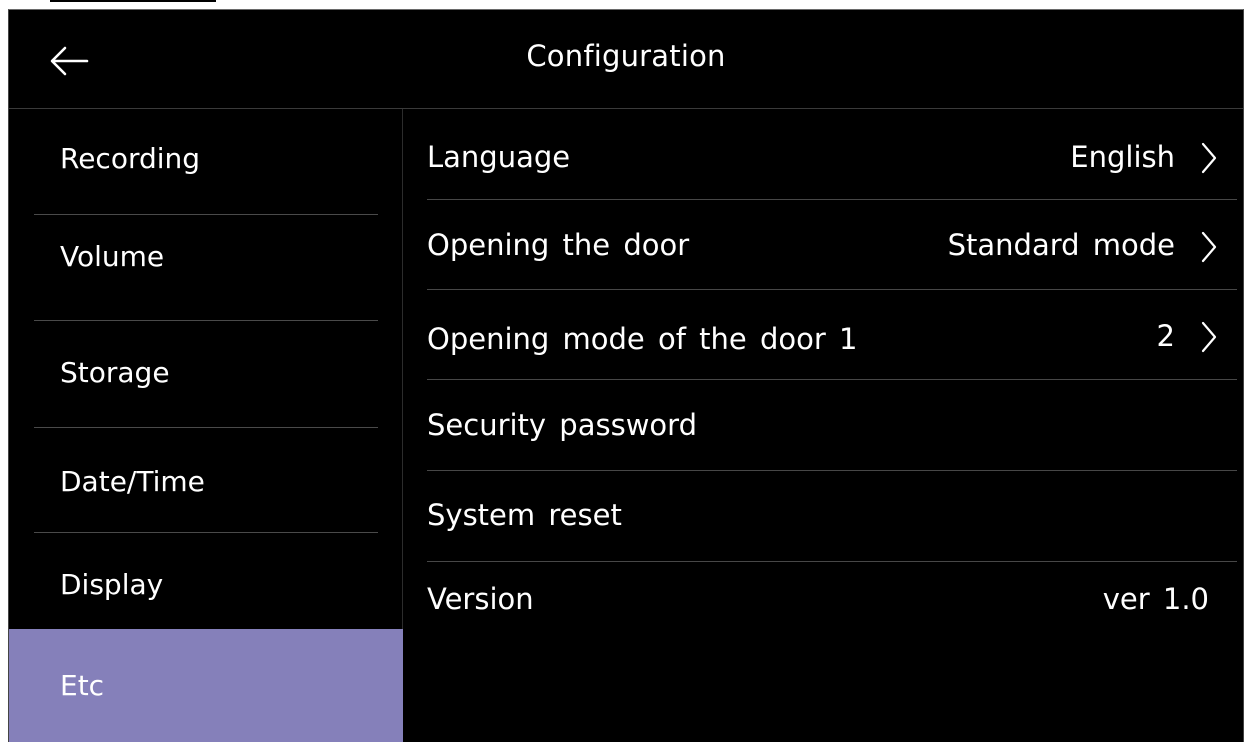 This screenshot has width=1252, height=742. Describe the element at coordinates (132, 481) in the screenshot. I see `sidebar-item-label: Date/Time` at that location.